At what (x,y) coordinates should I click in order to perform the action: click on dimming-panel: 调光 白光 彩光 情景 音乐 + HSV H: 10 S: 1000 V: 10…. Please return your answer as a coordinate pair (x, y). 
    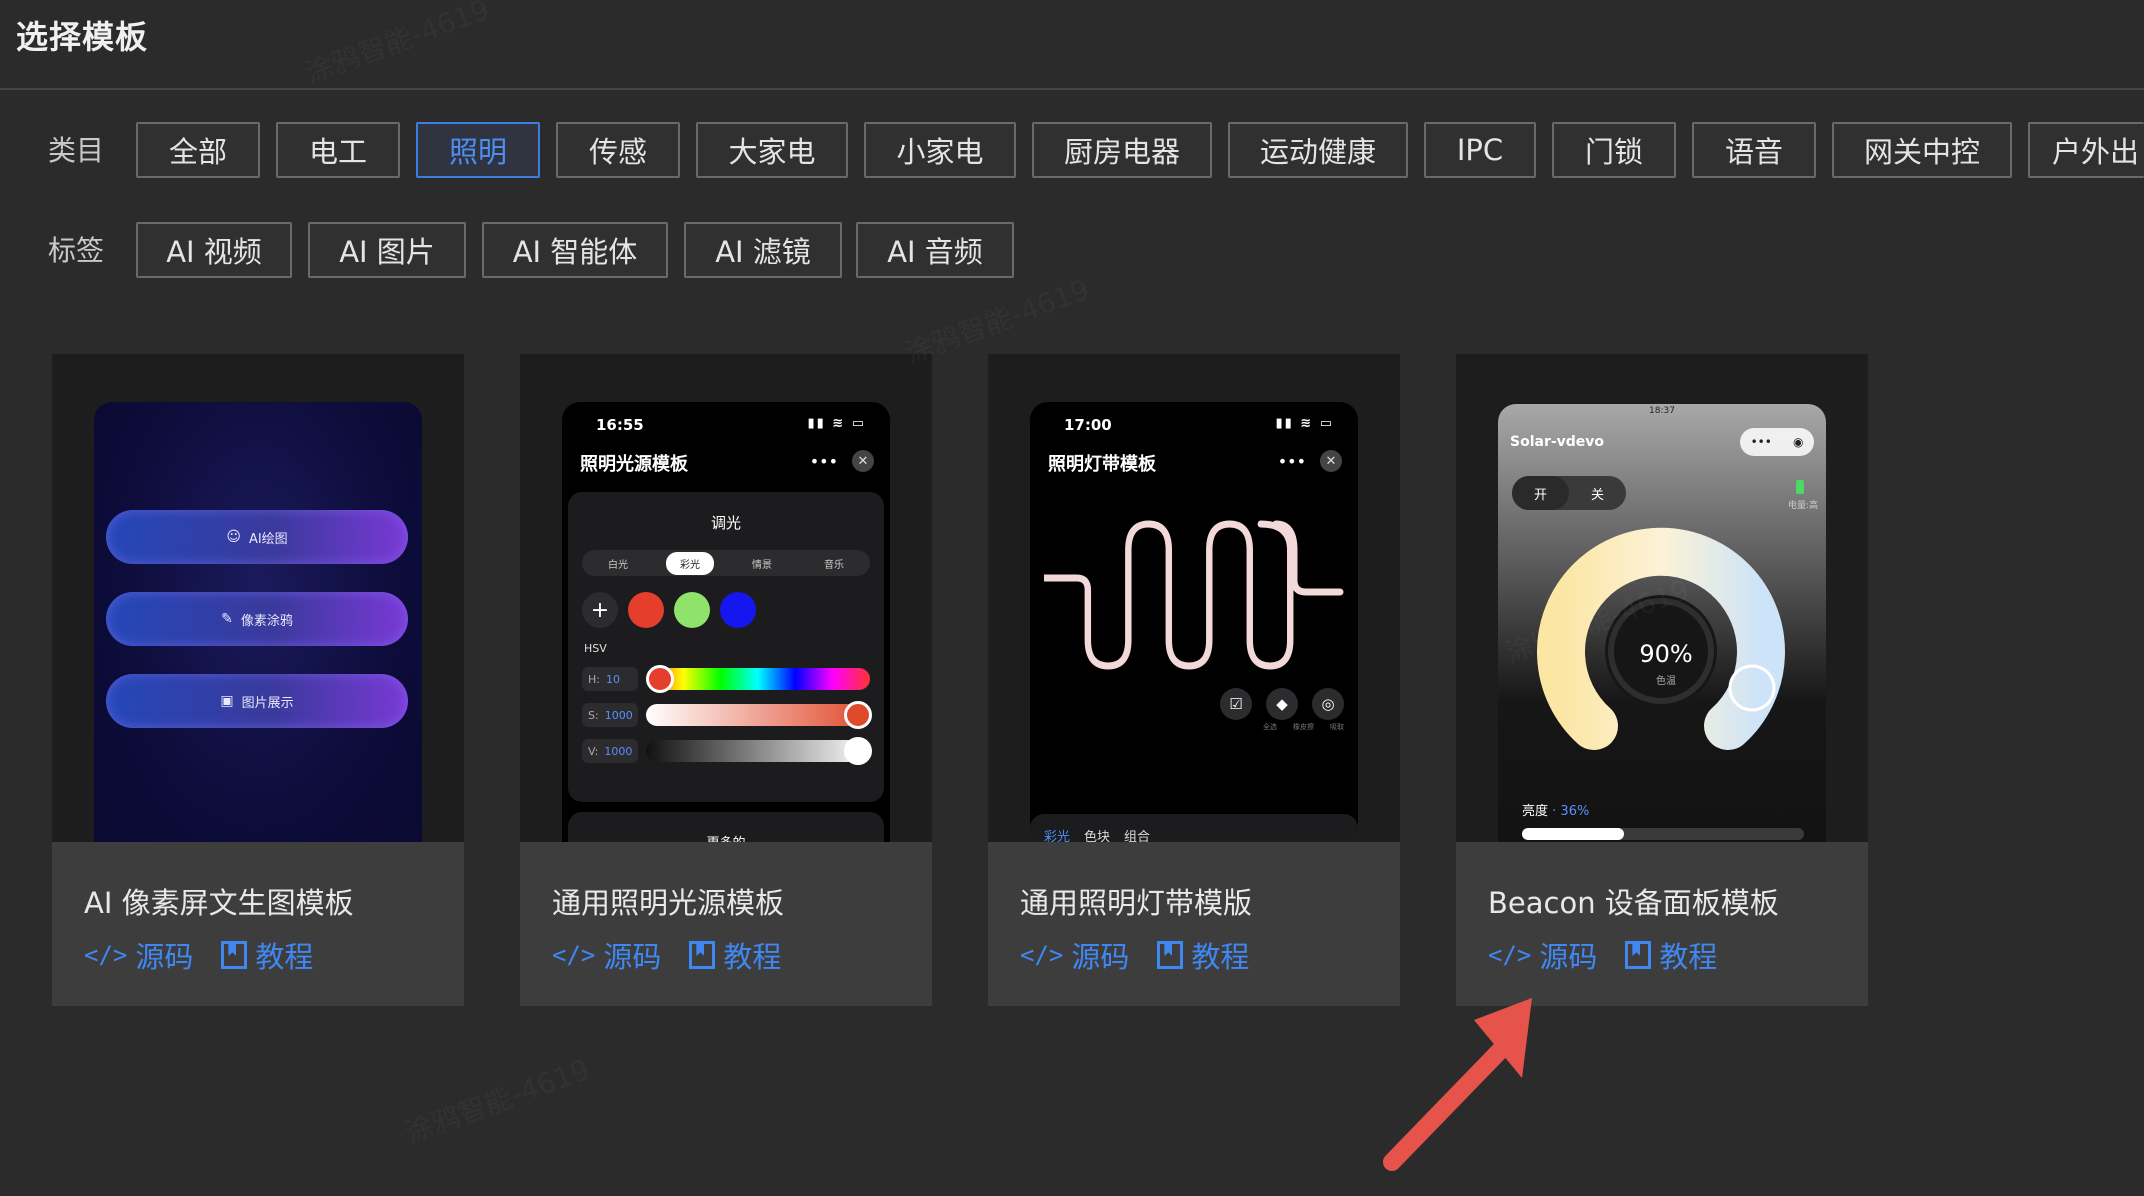
    Looking at the image, I should click on (726, 647).